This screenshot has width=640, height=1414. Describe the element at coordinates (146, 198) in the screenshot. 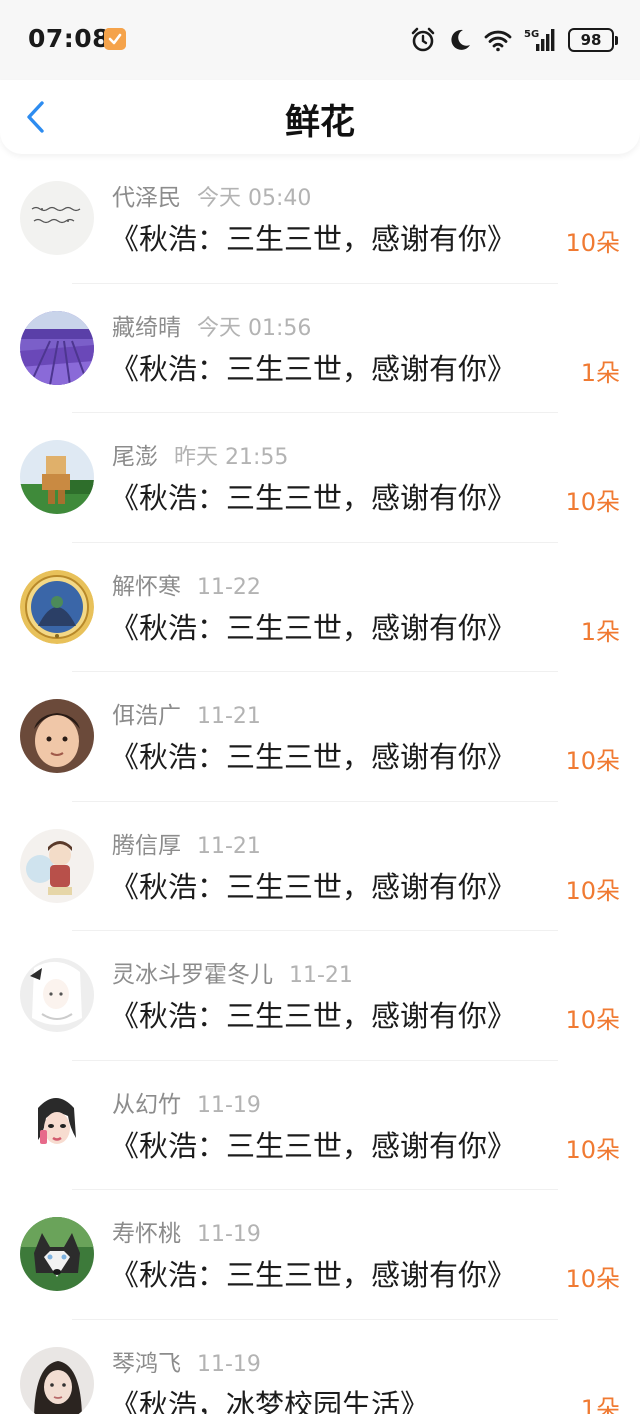

I see `sender-name: 代泽民` at that location.